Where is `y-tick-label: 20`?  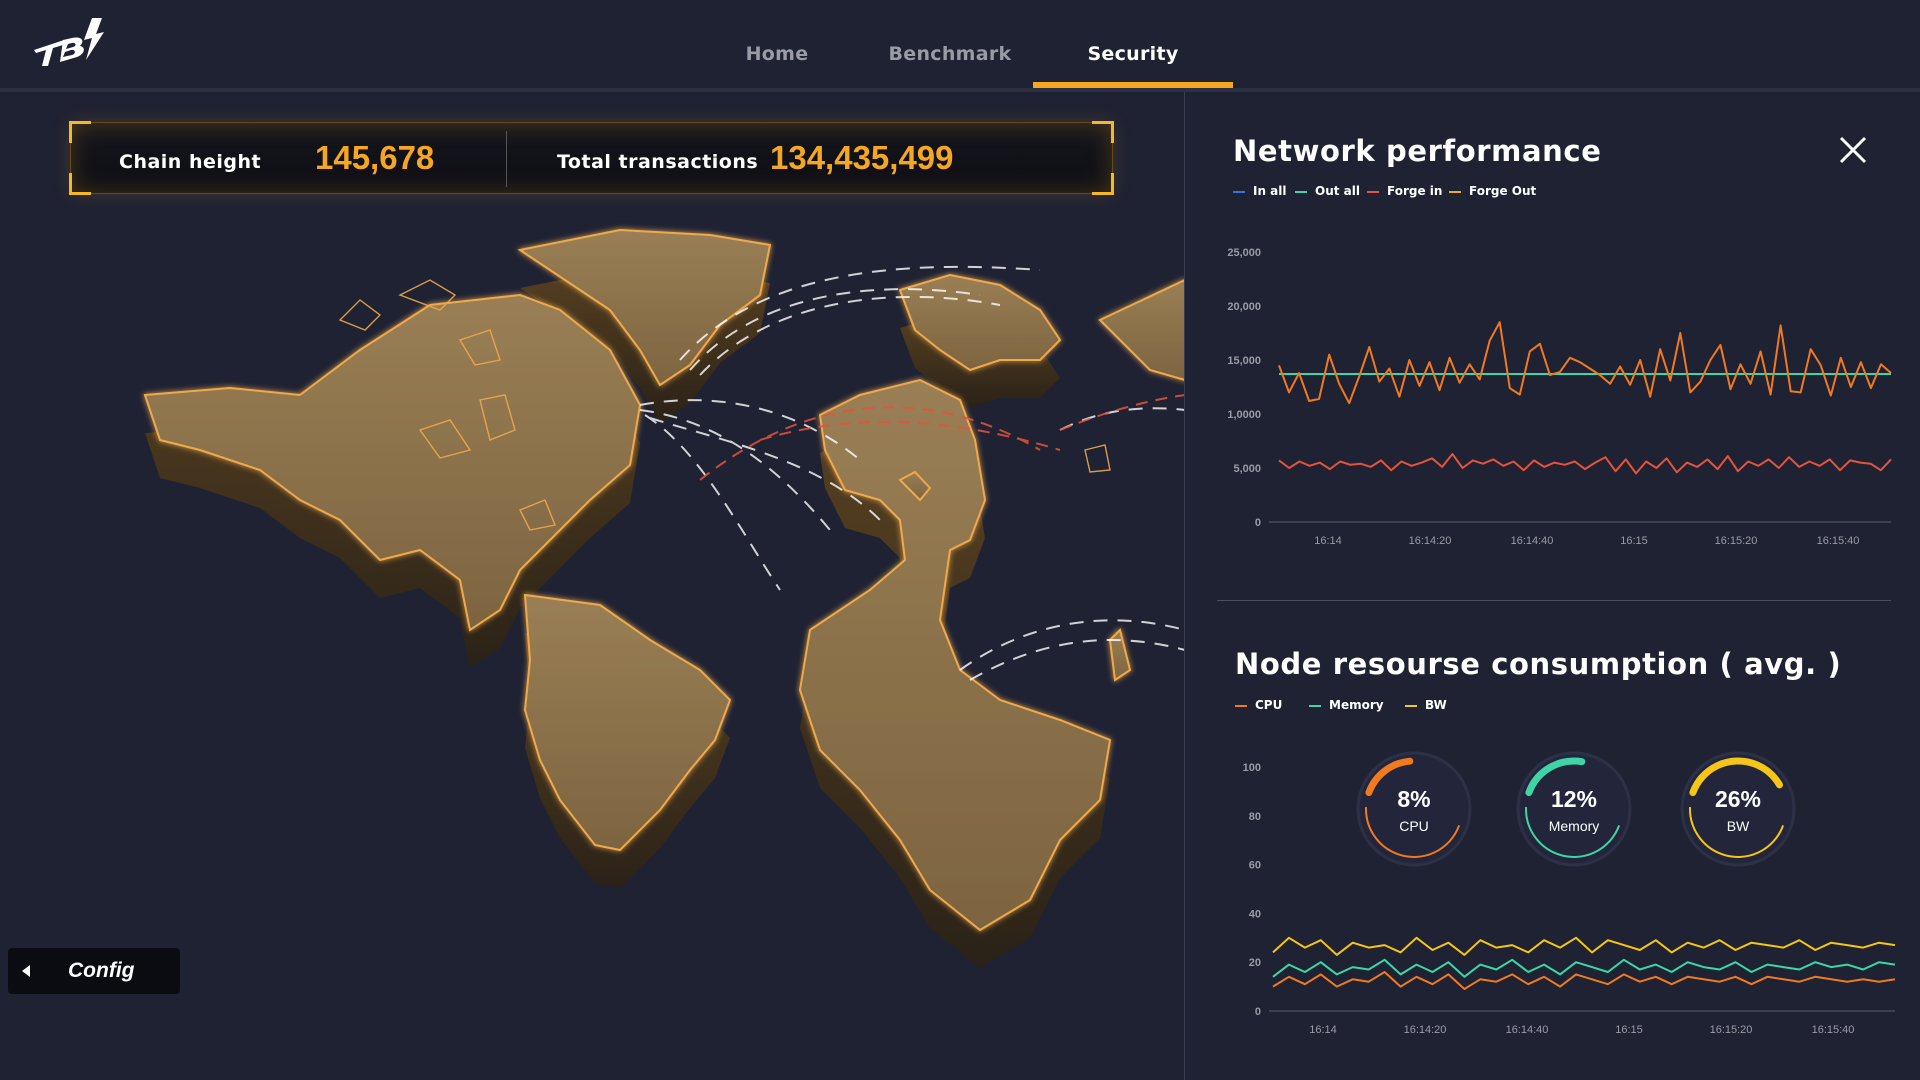
y-tick-label: 20 is located at coordinates (1255, 963).